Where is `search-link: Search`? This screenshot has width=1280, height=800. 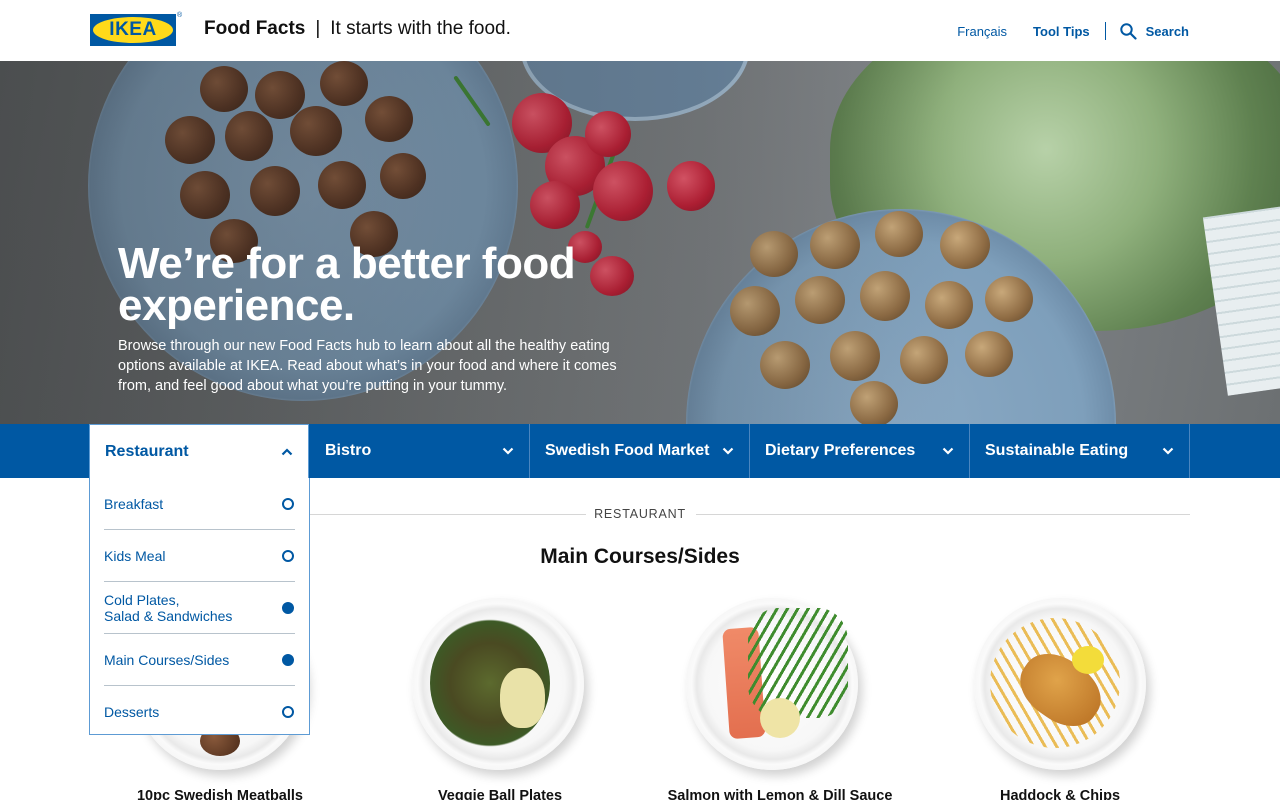 search-link: Search is located at coordinates (1154, 31).